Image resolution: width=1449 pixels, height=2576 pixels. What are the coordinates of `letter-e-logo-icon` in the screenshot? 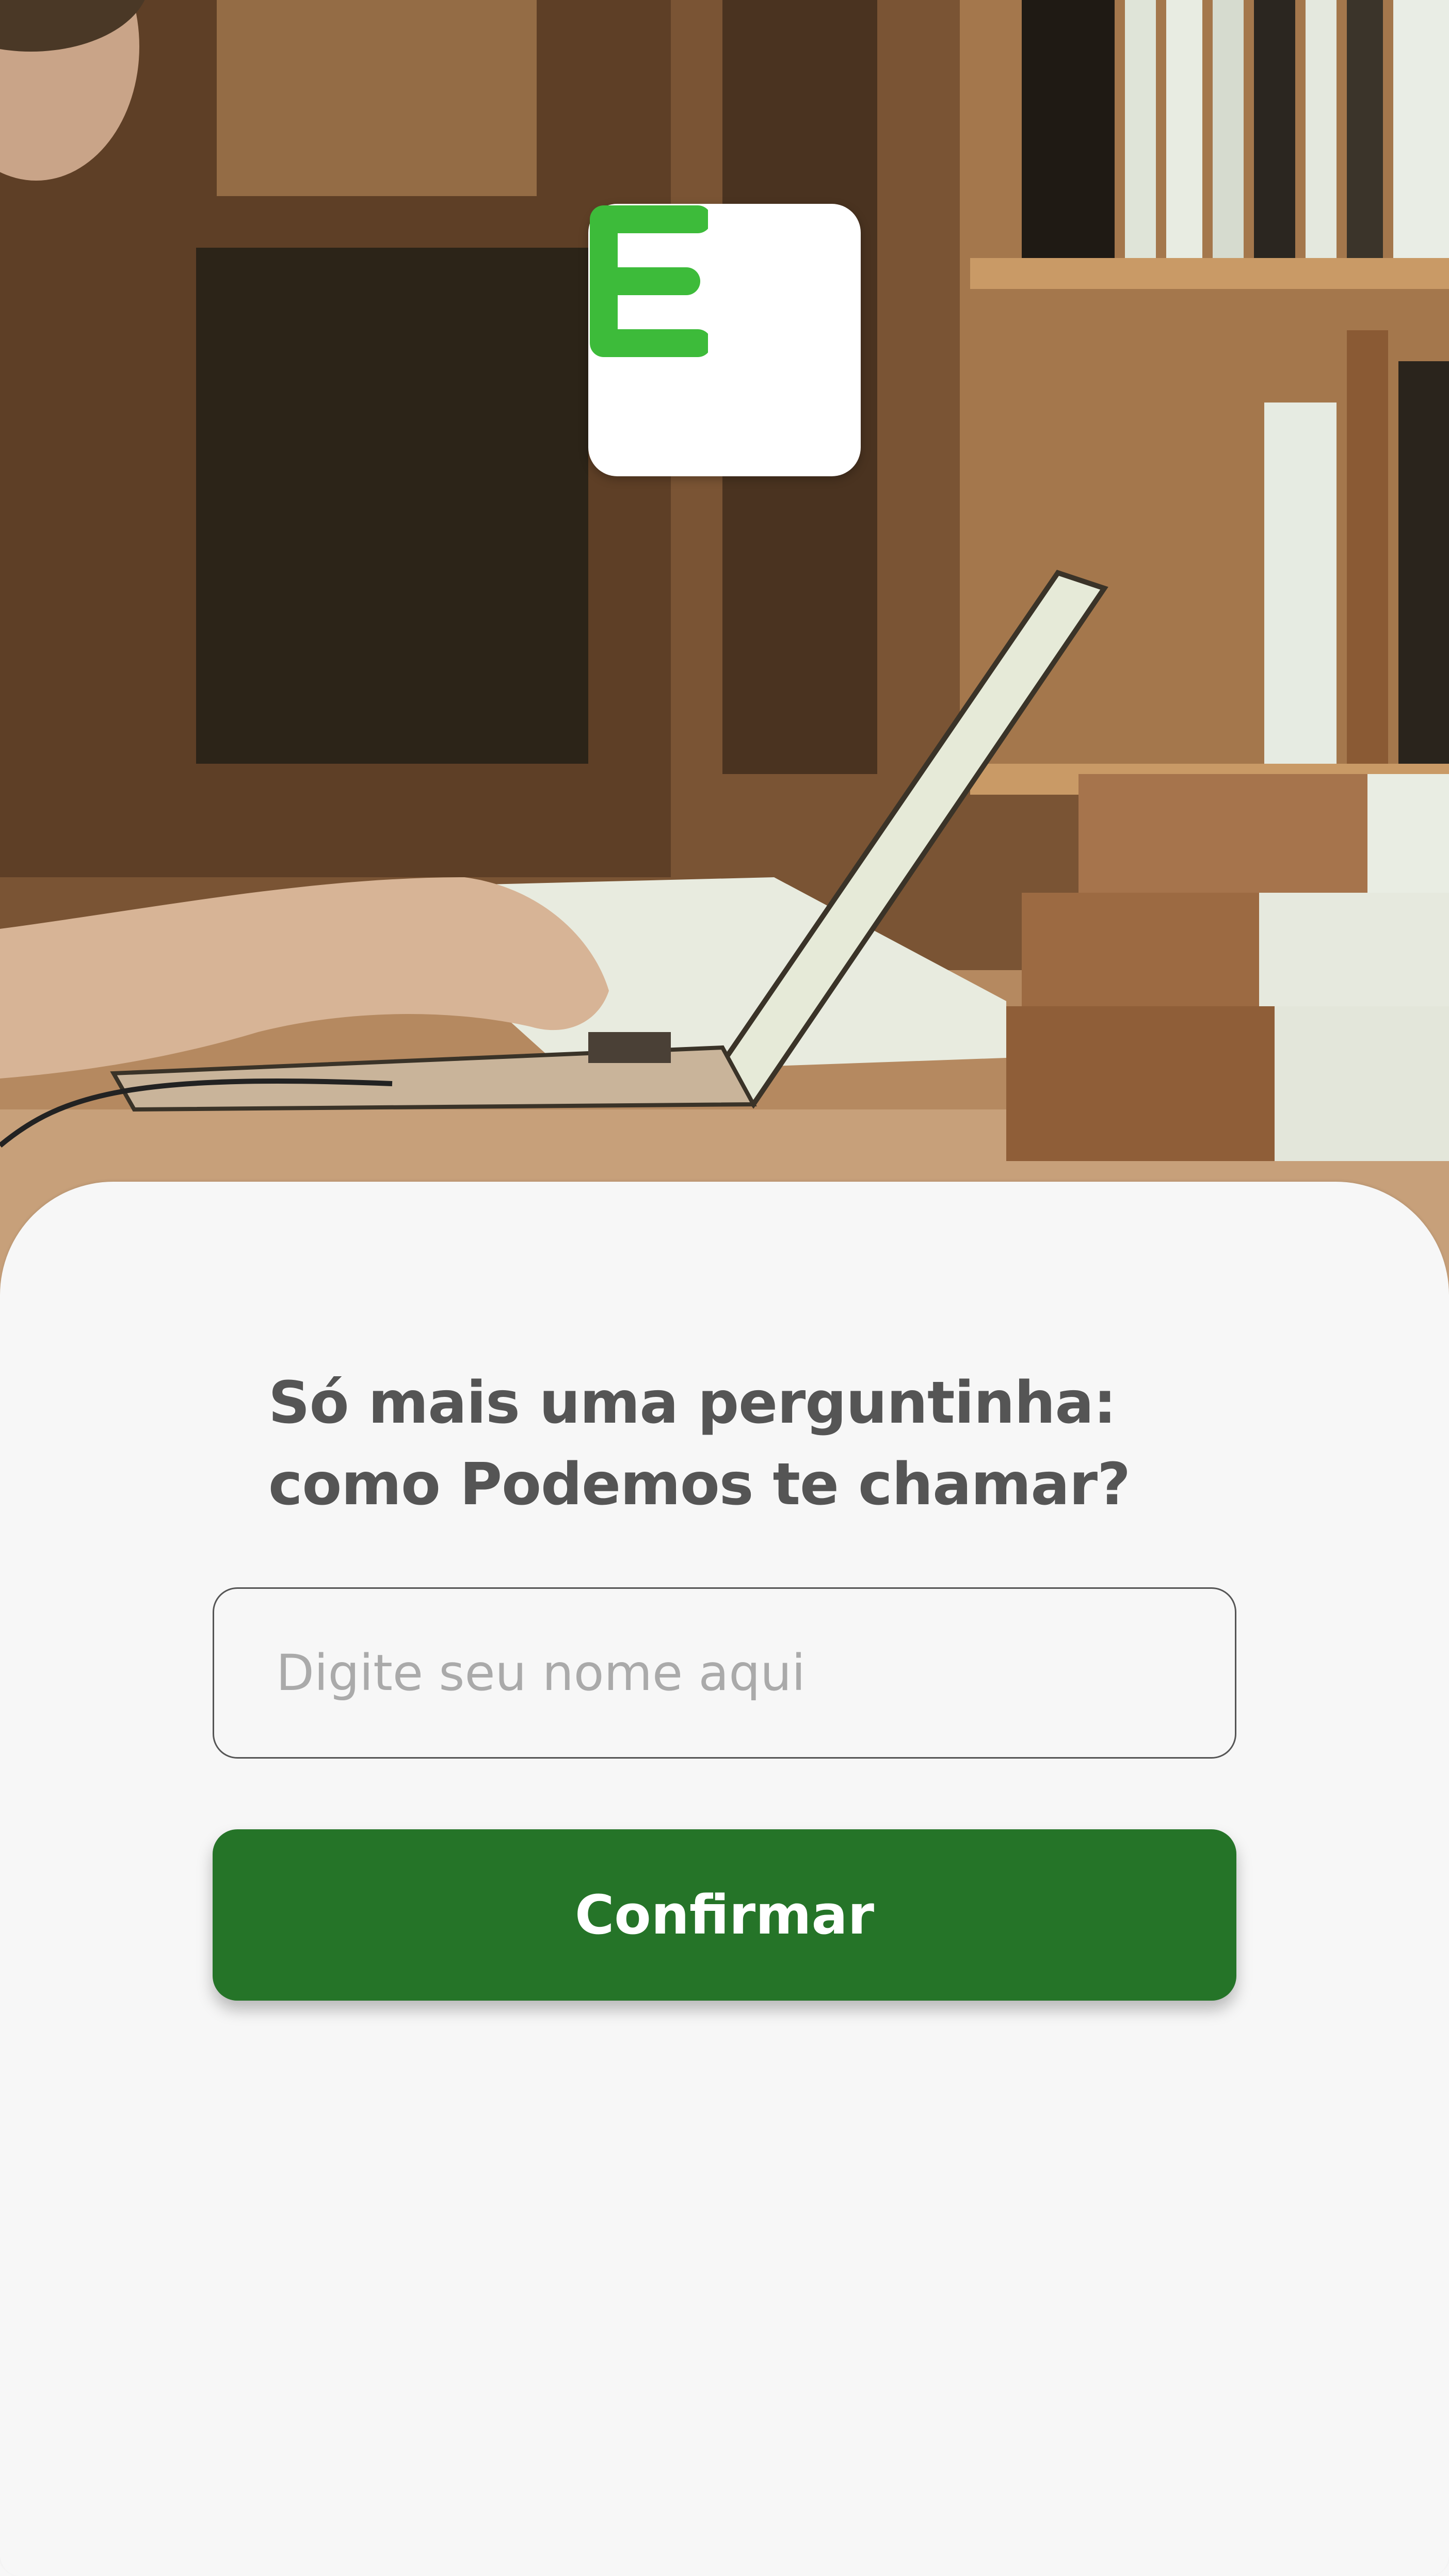 It's located at (649, 281).